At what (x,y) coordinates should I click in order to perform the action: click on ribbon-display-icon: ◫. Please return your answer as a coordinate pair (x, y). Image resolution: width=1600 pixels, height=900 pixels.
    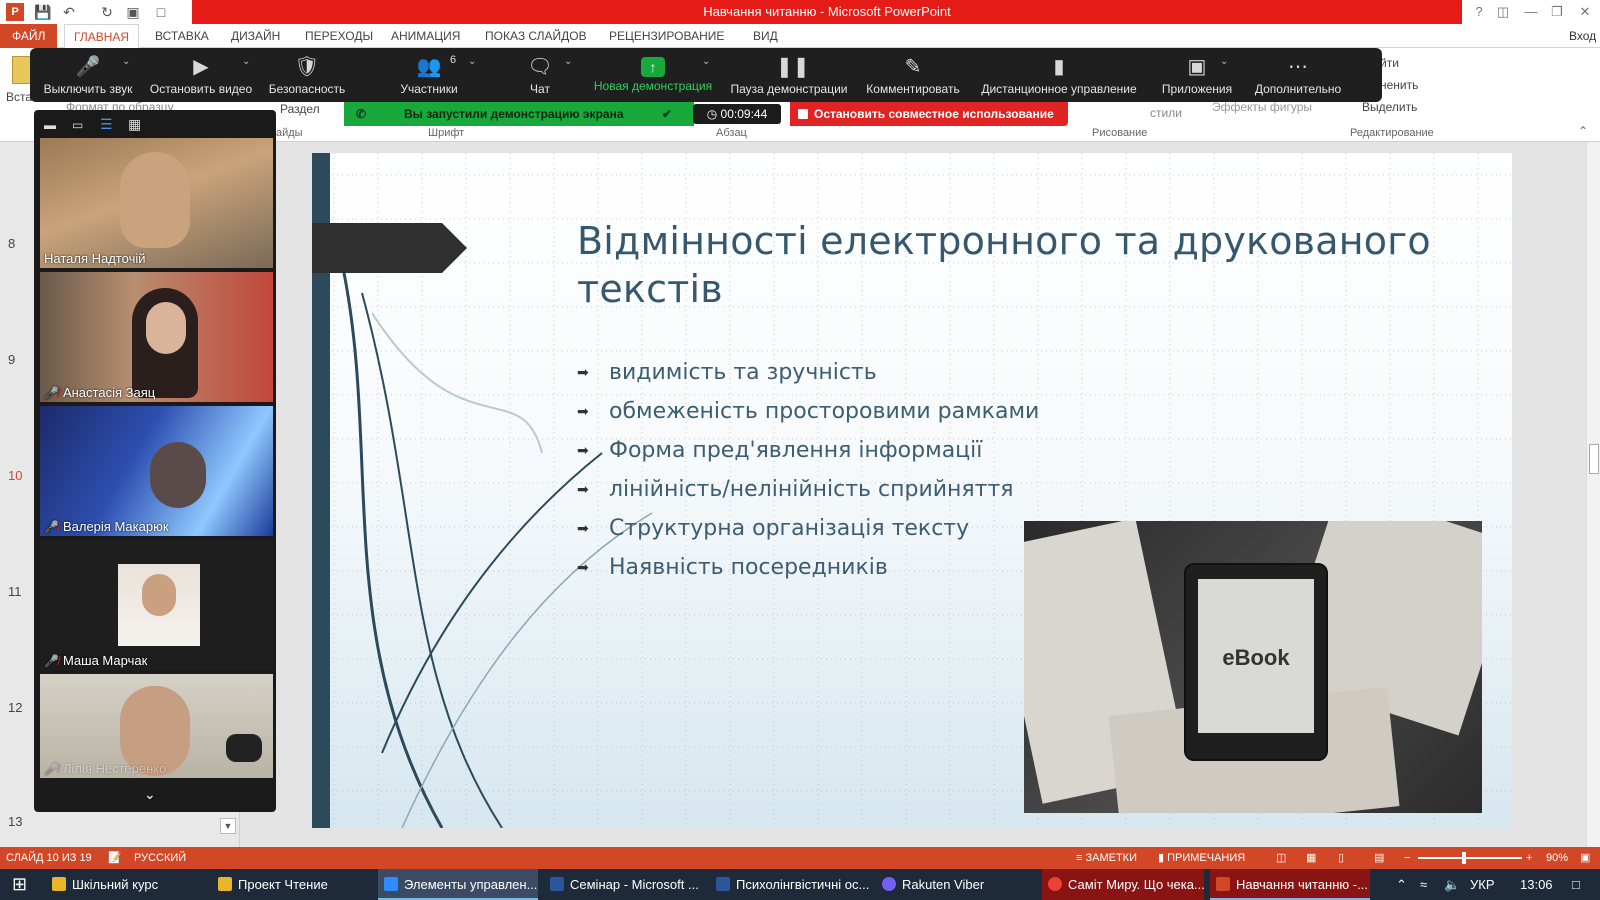
    Looking at the image, I should click on (1503, 12).